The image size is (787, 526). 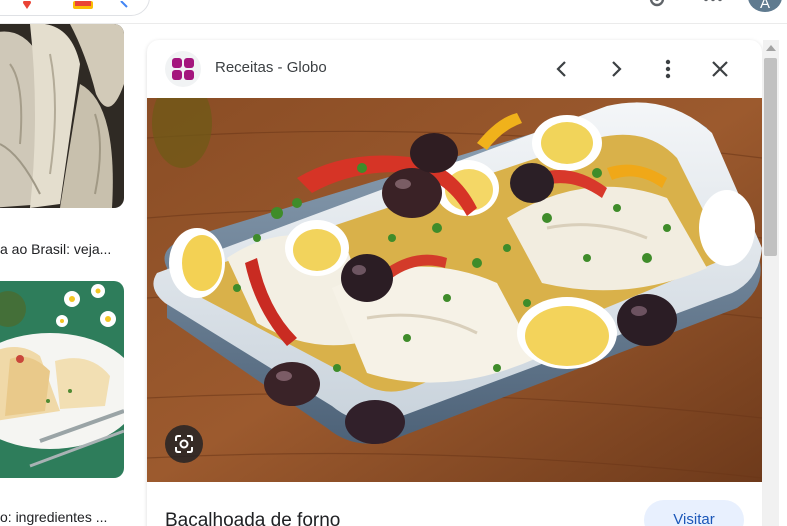 What do you see at coordinates (252, 518) in the screenshot?
I see `preview-title: Bacalhoada de forno` at bounding box center [252, 518].